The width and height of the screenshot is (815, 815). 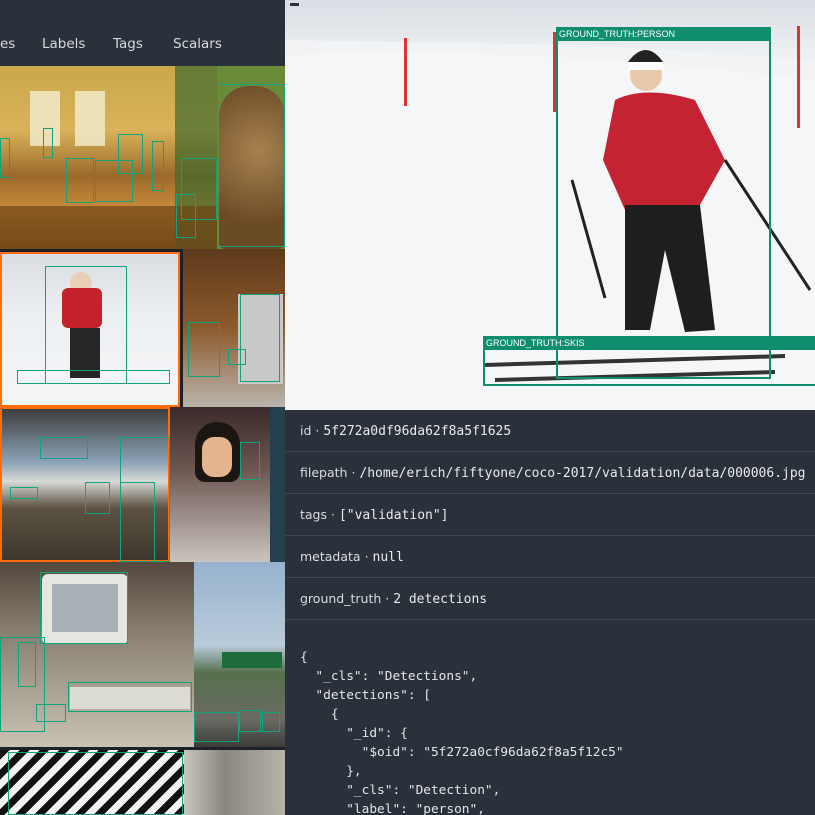 What do you see at coordinates (550, 515) in the screenshot?
I see `field-row-tags: tags · ["validation"]` at bounding box center [550, 515].